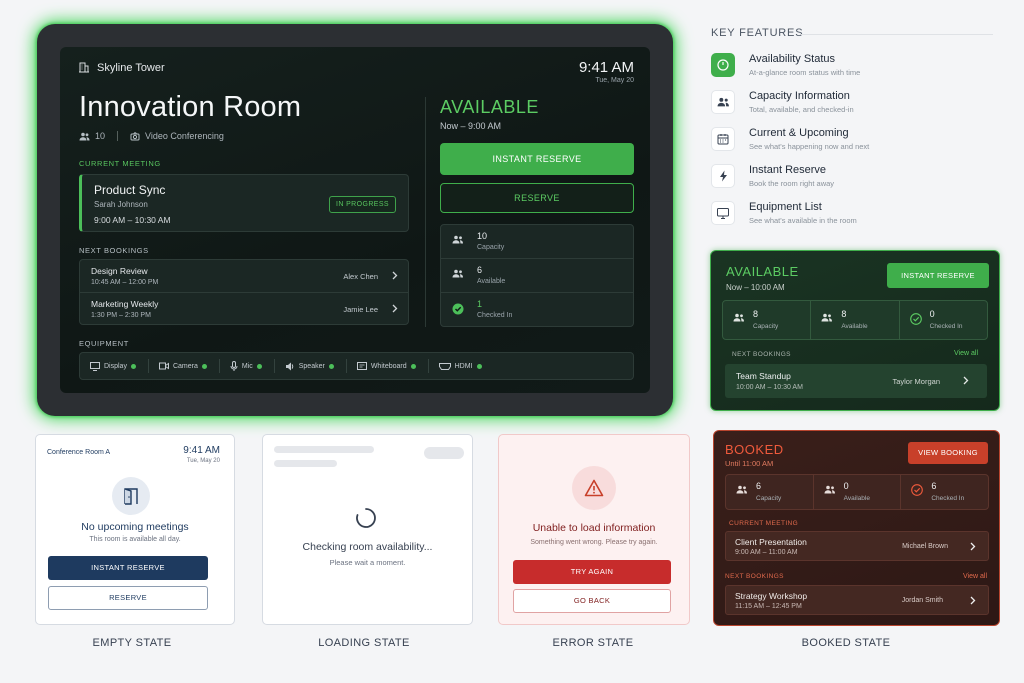 The width and height of the screenshot is (1024, 683). Describe the element at coordinates (132, 643) in the screenshot. I see `empty-state-caption: EMPTY STATE` at that location.